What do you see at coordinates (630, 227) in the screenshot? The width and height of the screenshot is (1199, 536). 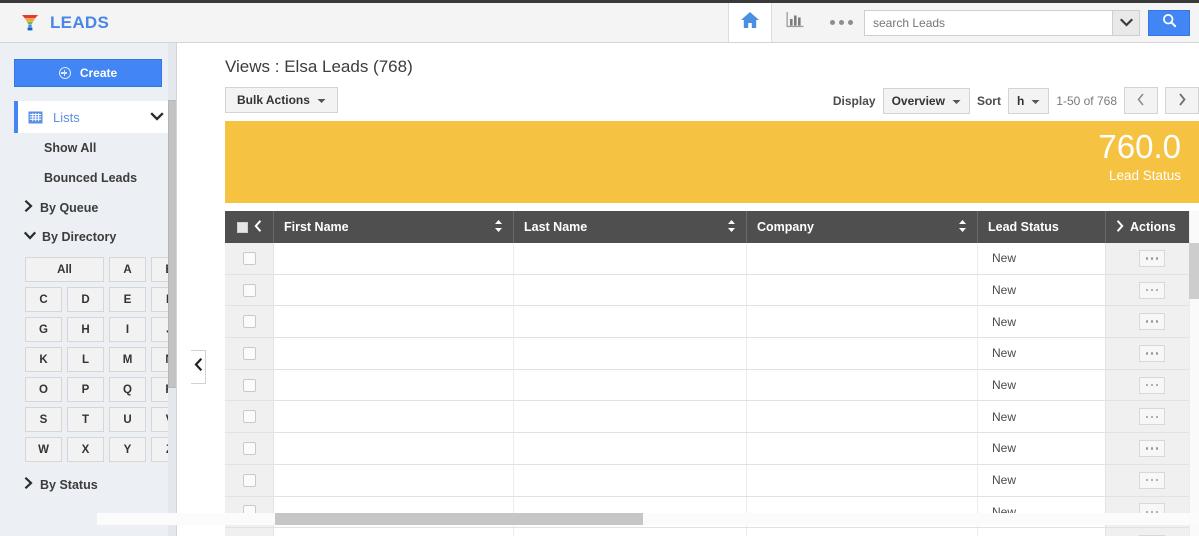 I see `column-header-last-name: Last Name` at bounding box center [630, 227].